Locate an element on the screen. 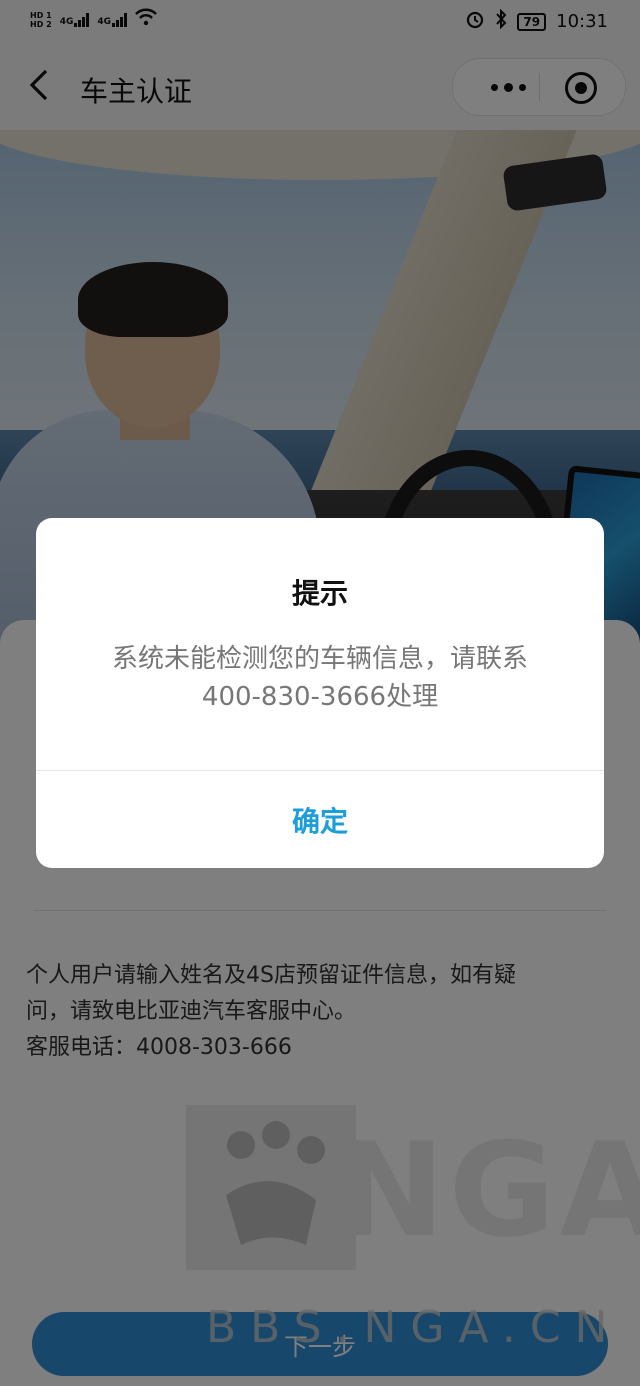 The height and width of the screenshot is (1386, 640). dialog-title: 提示 is located at coordinates (319, 593).